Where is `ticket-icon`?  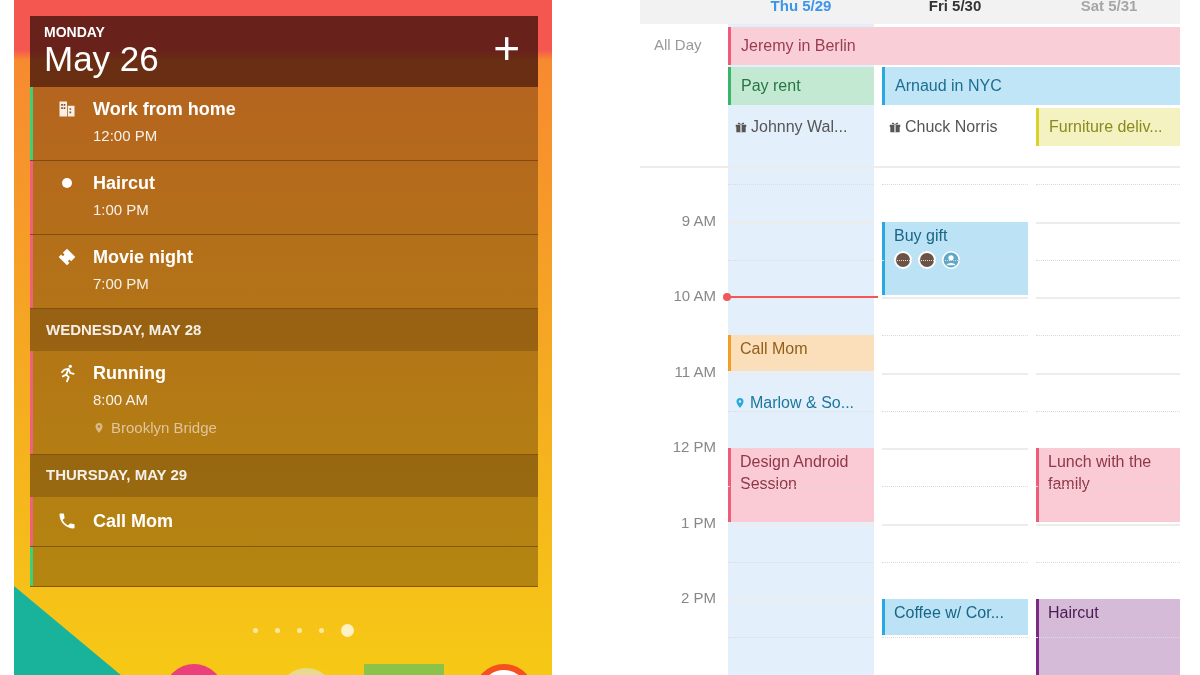
ticket-icon is located at coordinates (67, 257).